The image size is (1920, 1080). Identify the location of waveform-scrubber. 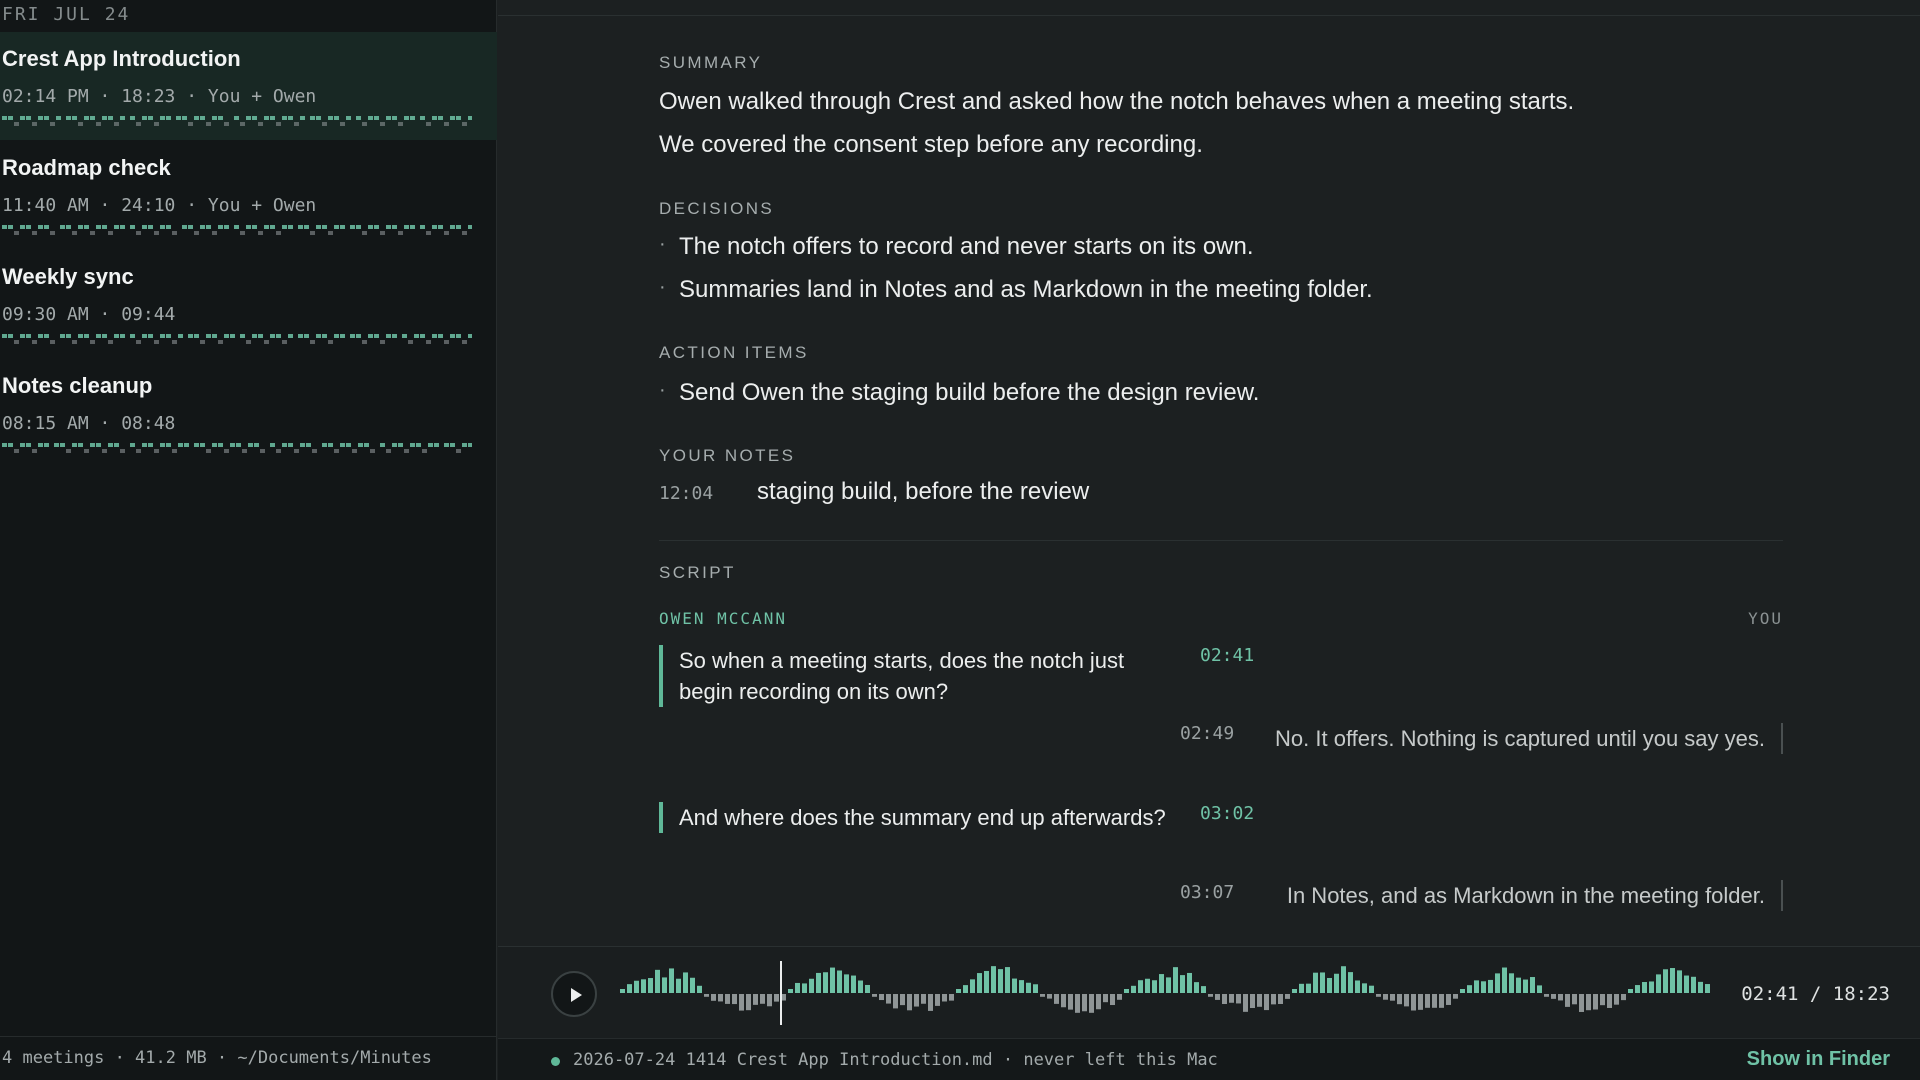
(1270, 993).